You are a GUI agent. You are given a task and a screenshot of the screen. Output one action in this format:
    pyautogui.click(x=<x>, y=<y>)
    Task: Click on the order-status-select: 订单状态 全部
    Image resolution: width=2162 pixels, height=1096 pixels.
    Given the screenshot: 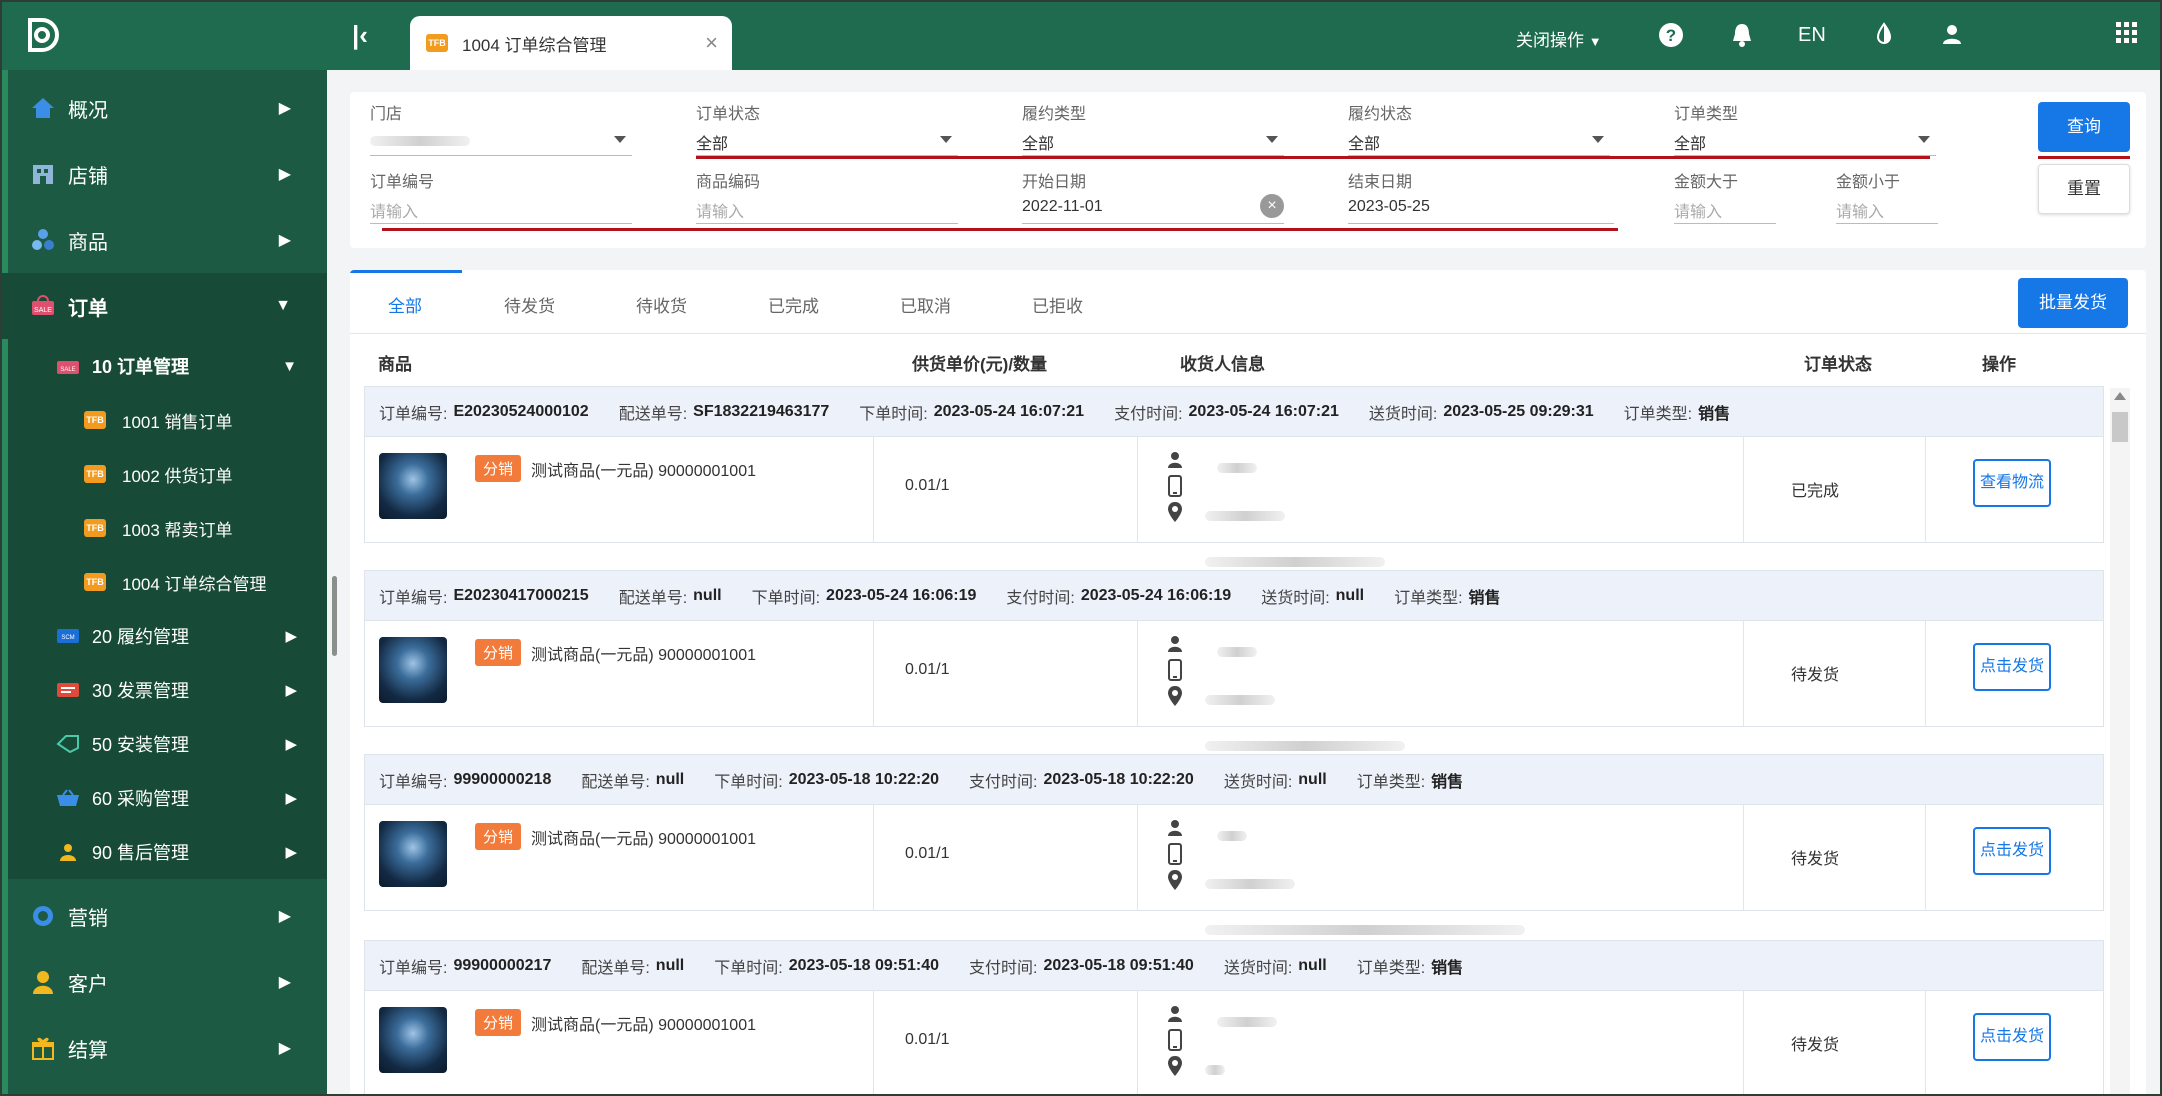 What is the action you would take?
    pyautogui.click(x=827, y=128)
    